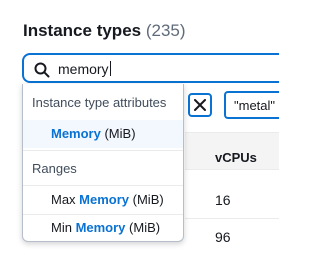  I want to click on group-label-ranges: Ranges, so click(54, 168).